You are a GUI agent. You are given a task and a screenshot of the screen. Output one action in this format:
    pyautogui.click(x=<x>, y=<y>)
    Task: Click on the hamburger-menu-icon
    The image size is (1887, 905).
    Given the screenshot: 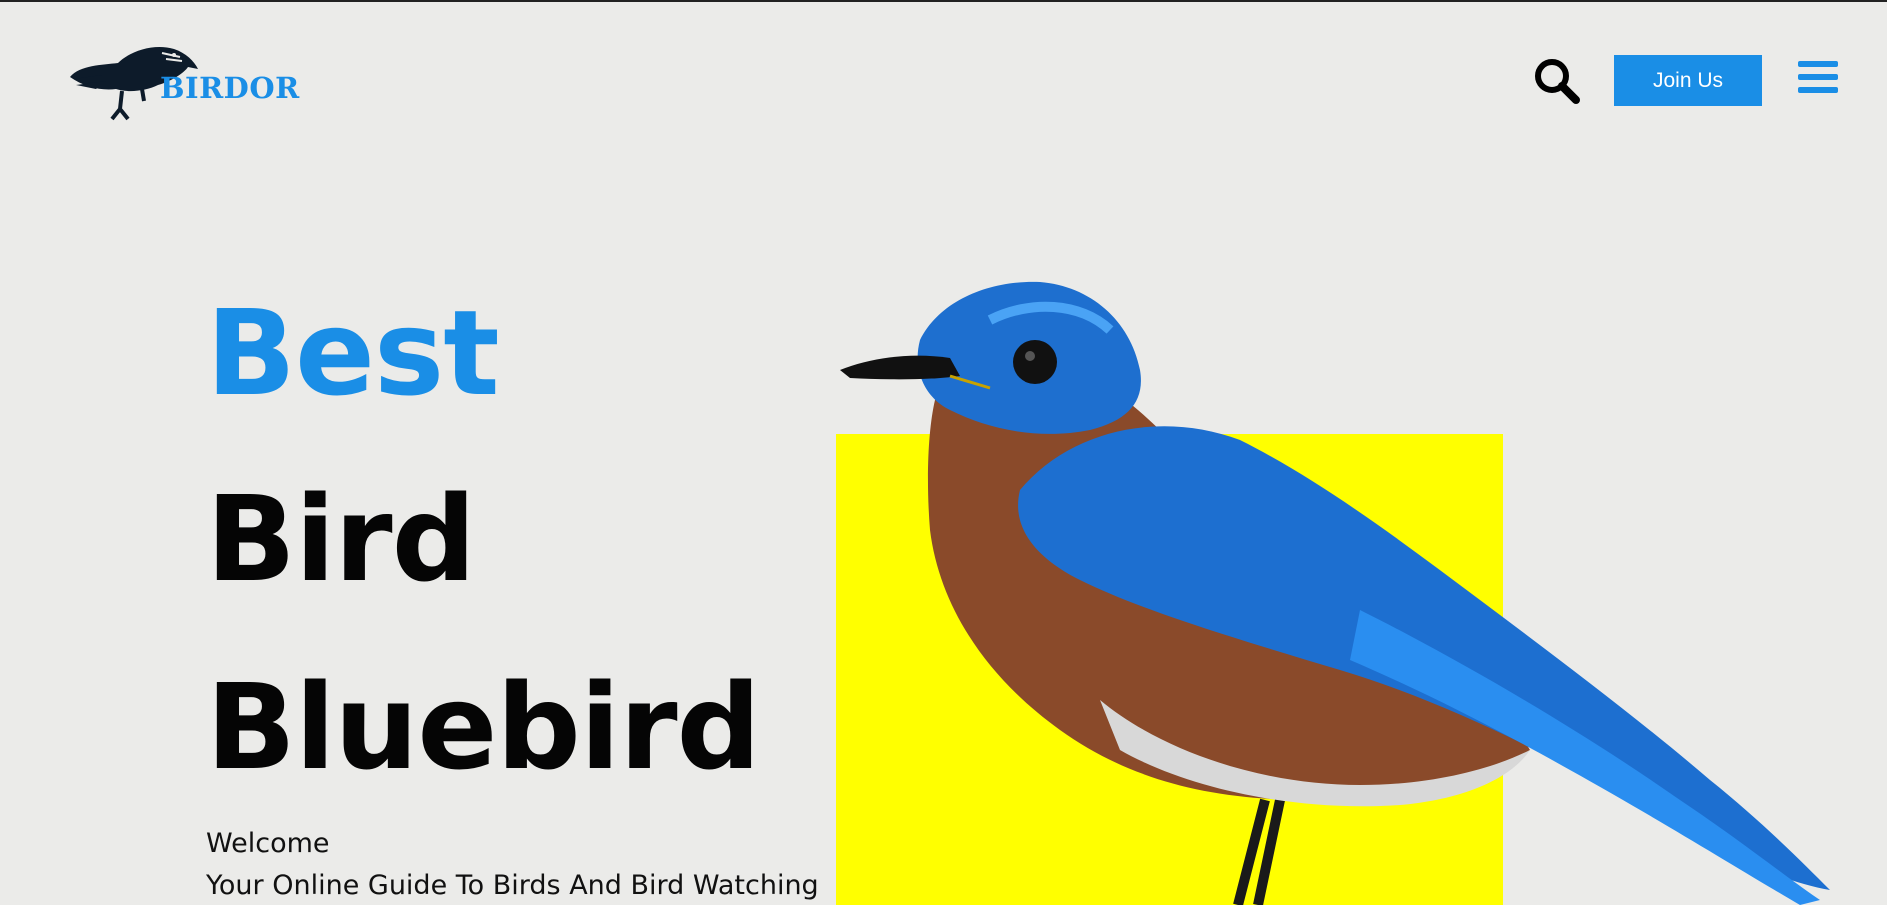 What is the action you would take?
    pyautogui.click(x=1818, y=77)
    